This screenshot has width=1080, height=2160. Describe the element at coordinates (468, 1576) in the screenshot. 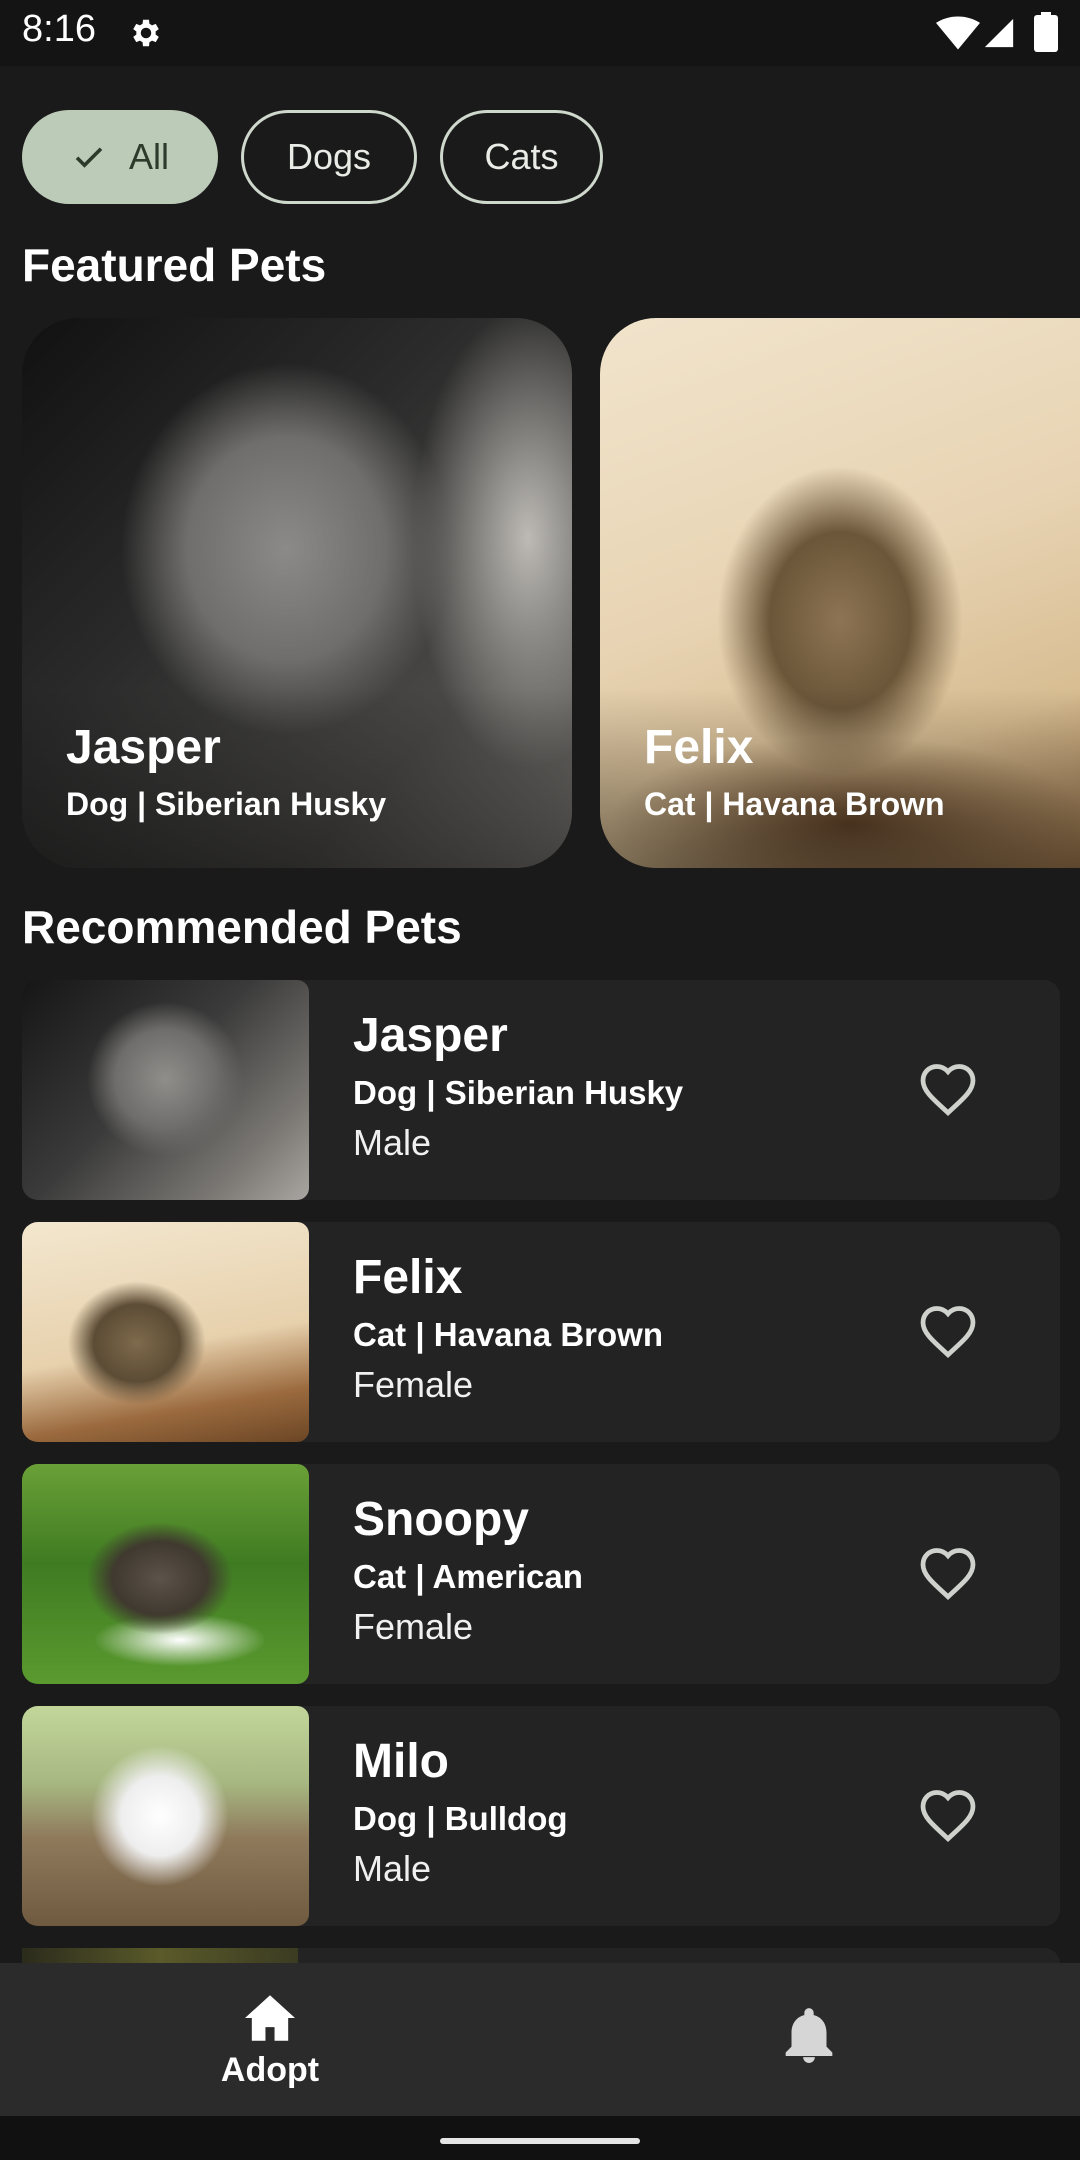

I see `pet-breed: Cat | American` at that location.